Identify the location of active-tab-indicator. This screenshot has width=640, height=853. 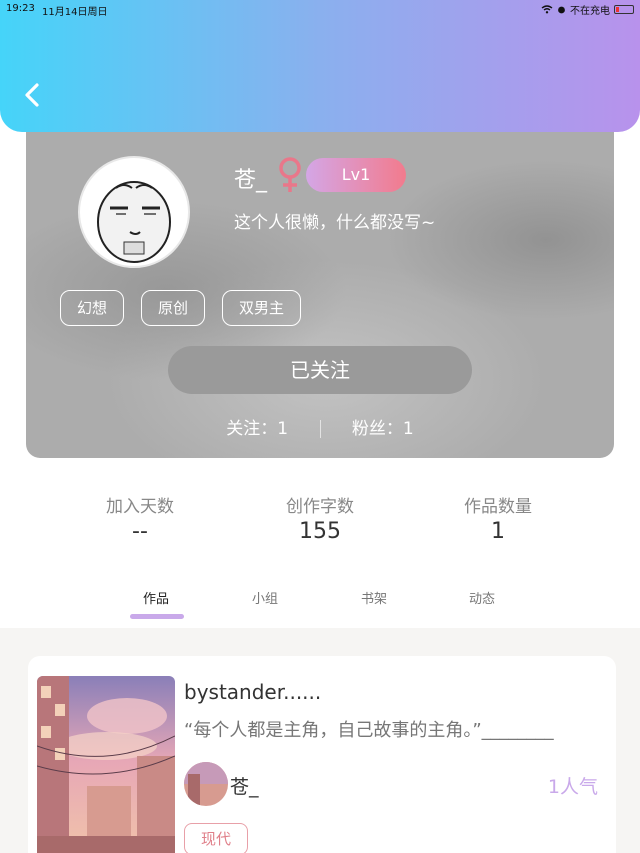
(157, 616).